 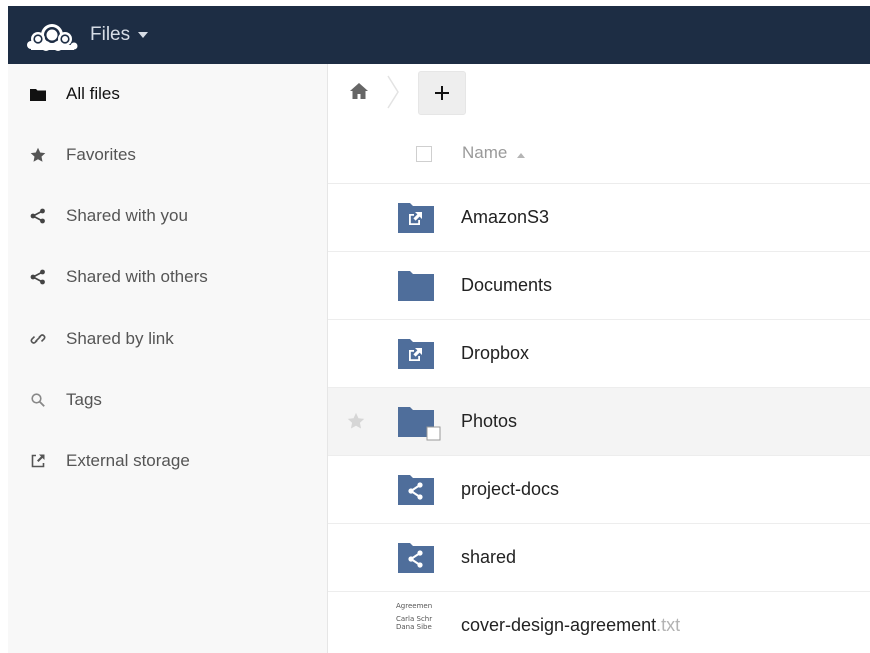 I want to click on sidebar-item-label: Shared with others, so click(x=137, y=276).